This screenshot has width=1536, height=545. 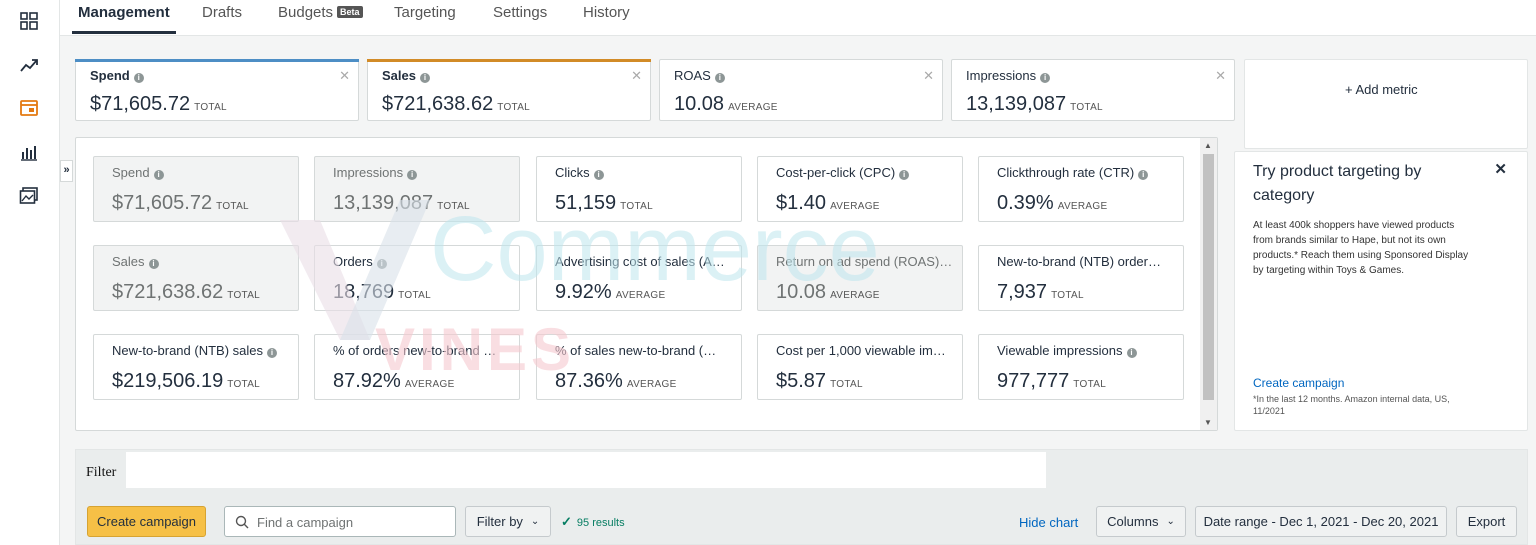 What do you see at coordinates (29, 65) in the screenshot?
I see `trend-icon` at bounding box center [29, 65].